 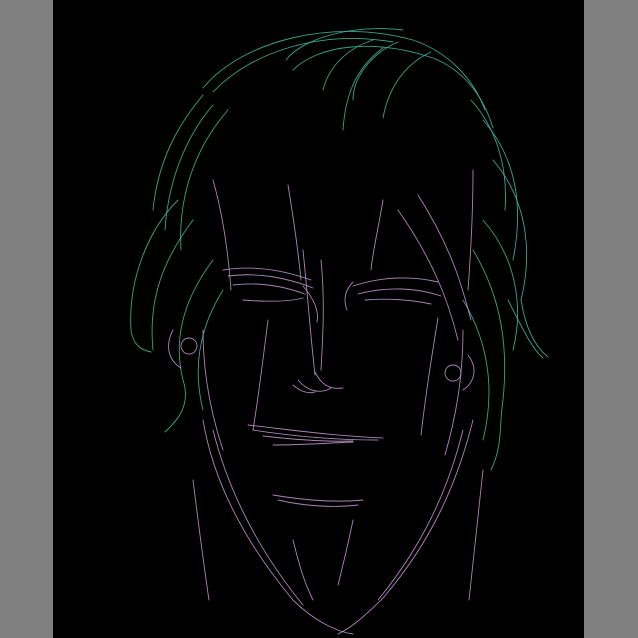 What do you see at coordinates (611, 319) in the screenshot?
I see `right-gray-margin` at bounding box center [611, 319].